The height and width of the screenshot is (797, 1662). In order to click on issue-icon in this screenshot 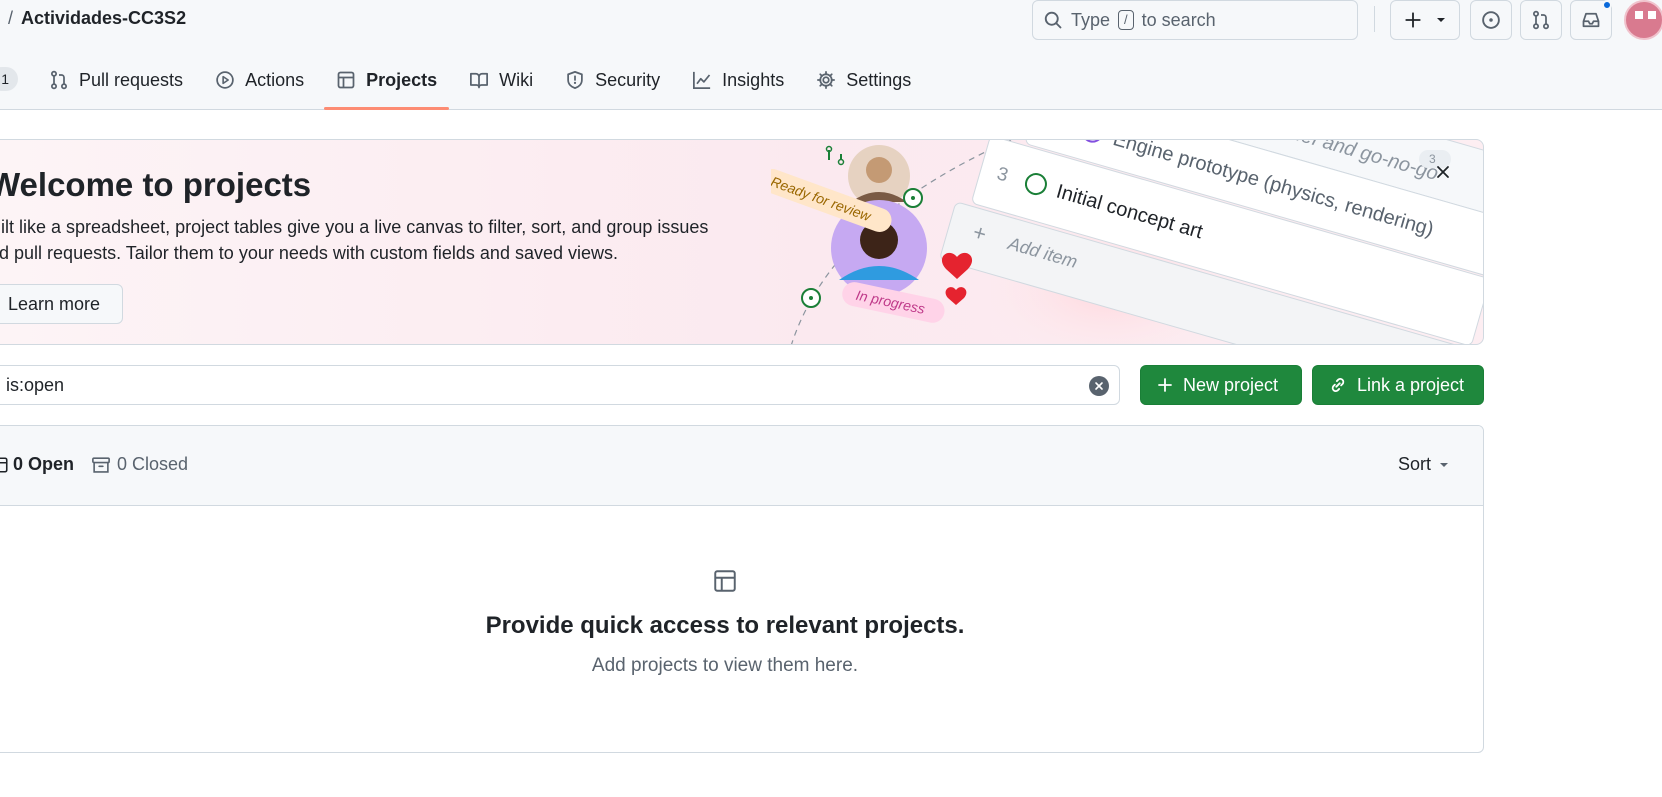, I will do `click(1491, 20)`.